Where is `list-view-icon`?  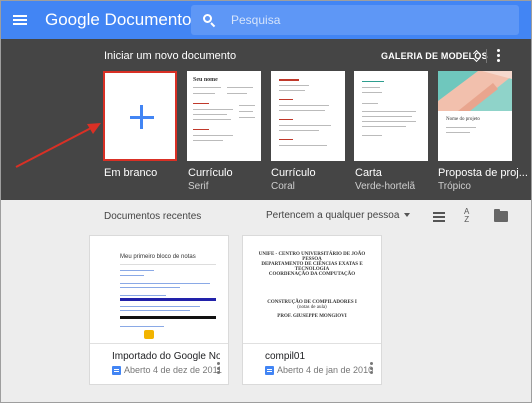 list-view-icon is located at coordinates (439, 217).